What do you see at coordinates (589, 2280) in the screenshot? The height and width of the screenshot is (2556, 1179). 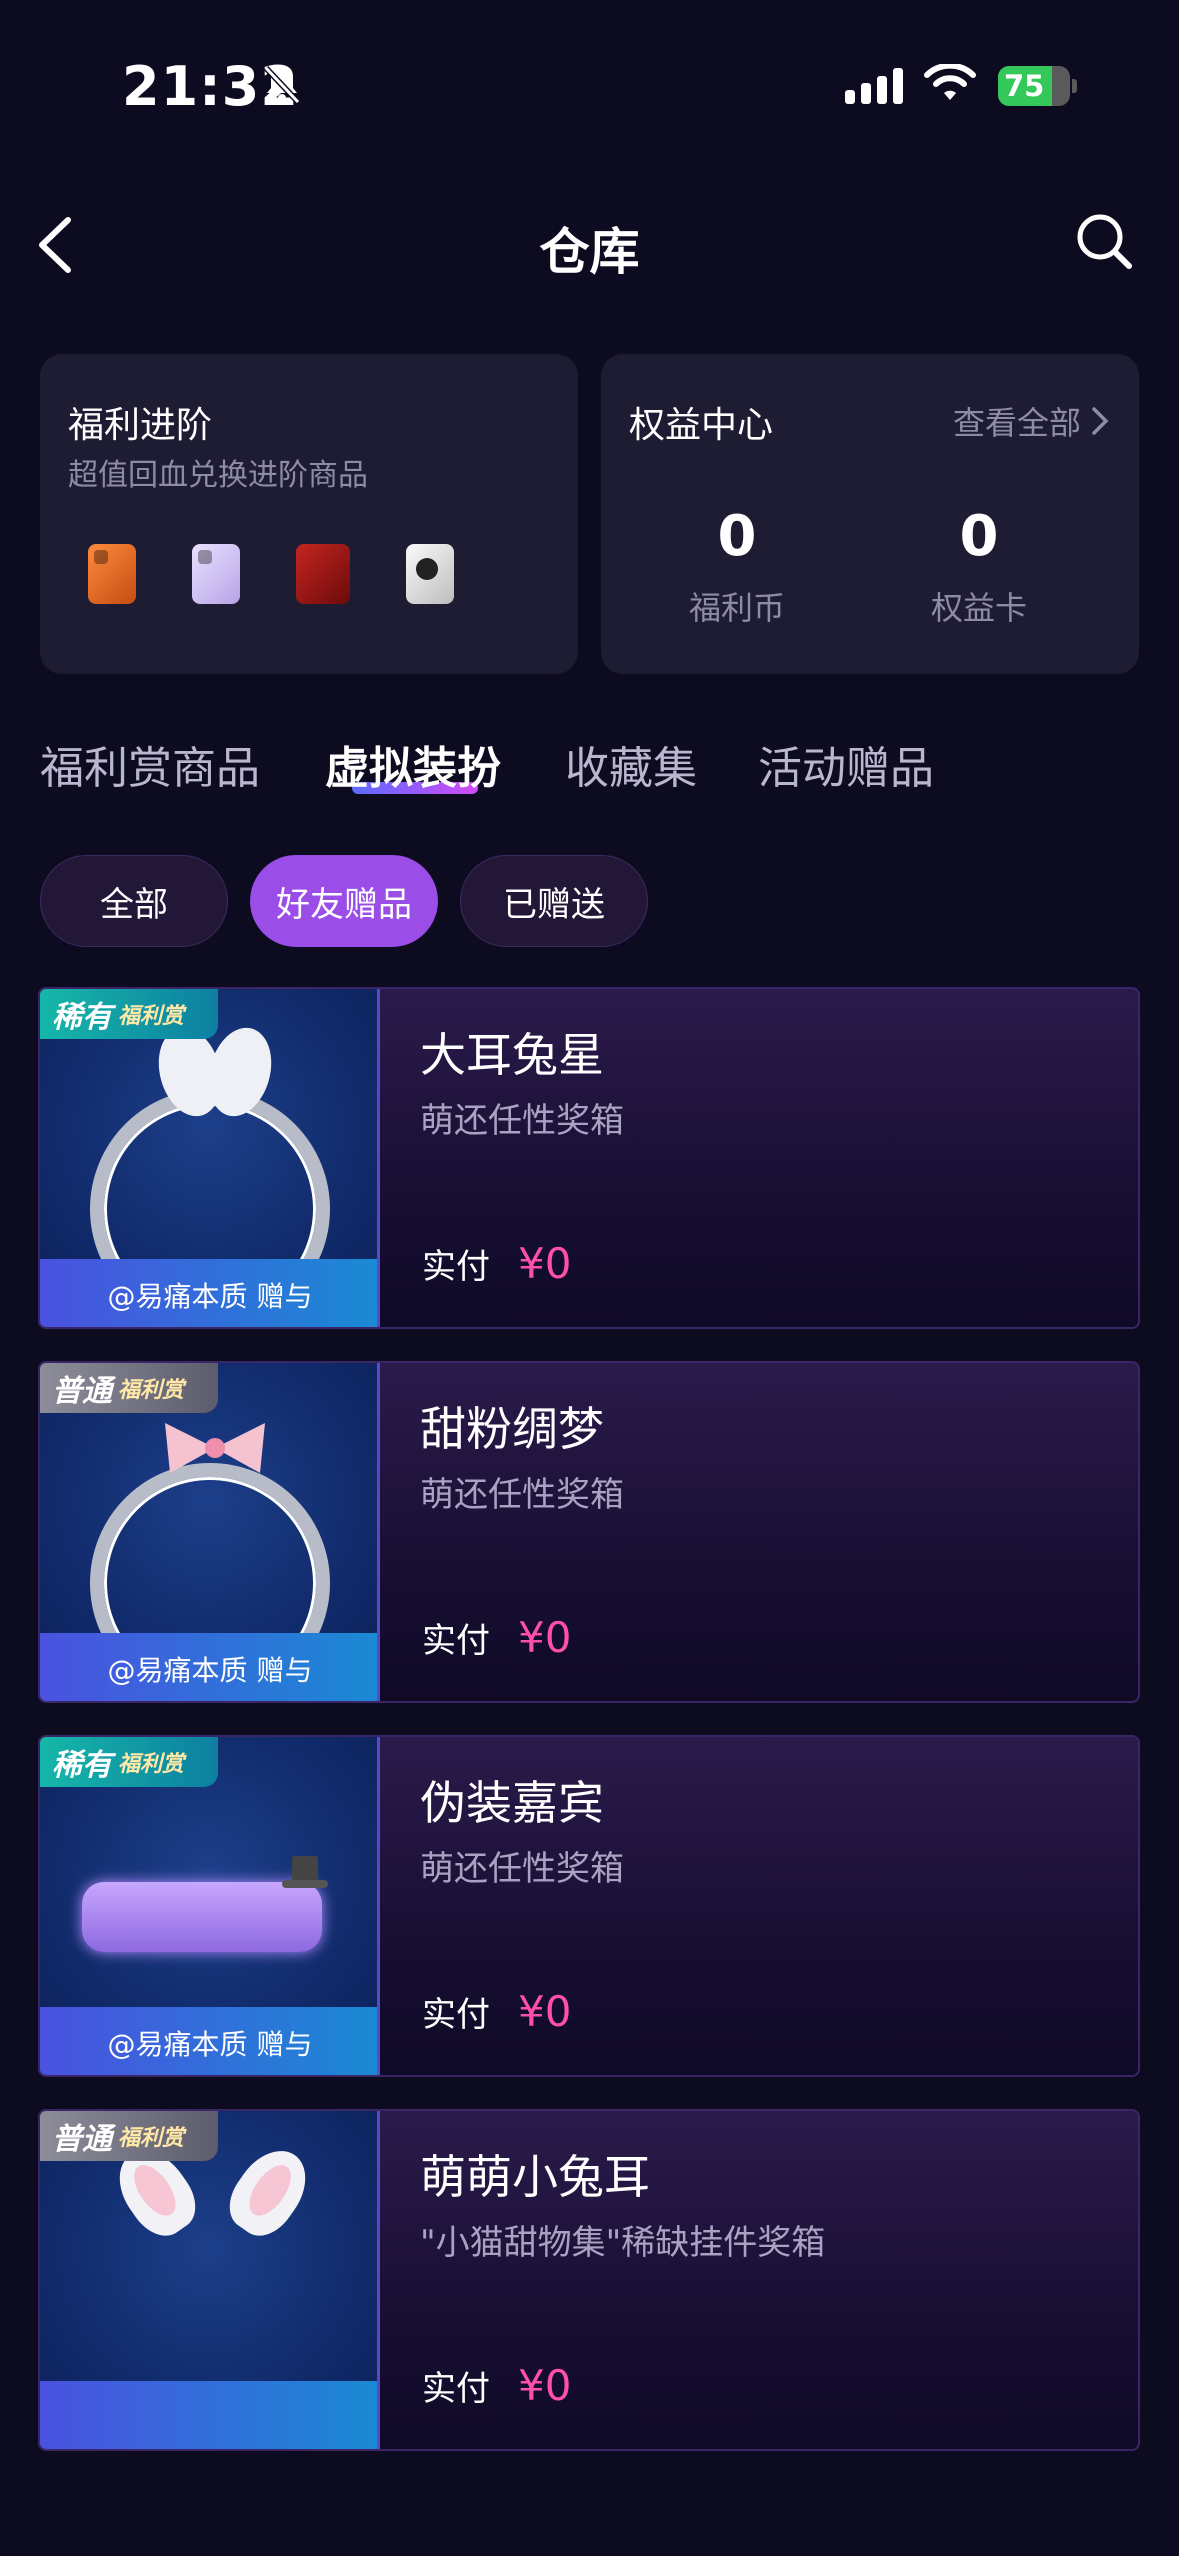 I see `list-item: 普通 福利赏 萌萌小兔耳 "小猫甜物集"稀缺挂件奖箱 实付 ¥0` at bounding box center [589, 2280].